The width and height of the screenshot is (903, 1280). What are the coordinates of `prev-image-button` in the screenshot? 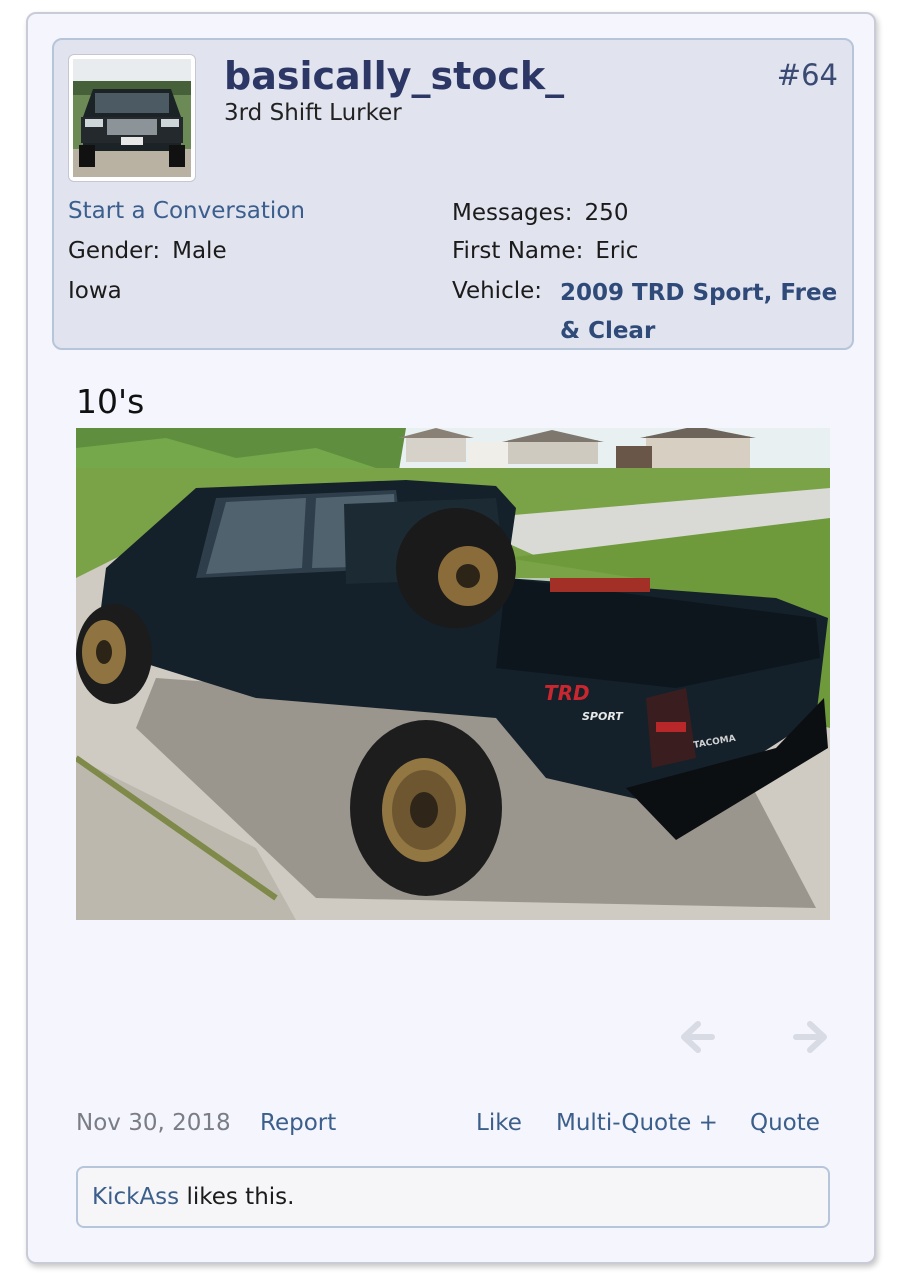 It's located at (697, 1041).